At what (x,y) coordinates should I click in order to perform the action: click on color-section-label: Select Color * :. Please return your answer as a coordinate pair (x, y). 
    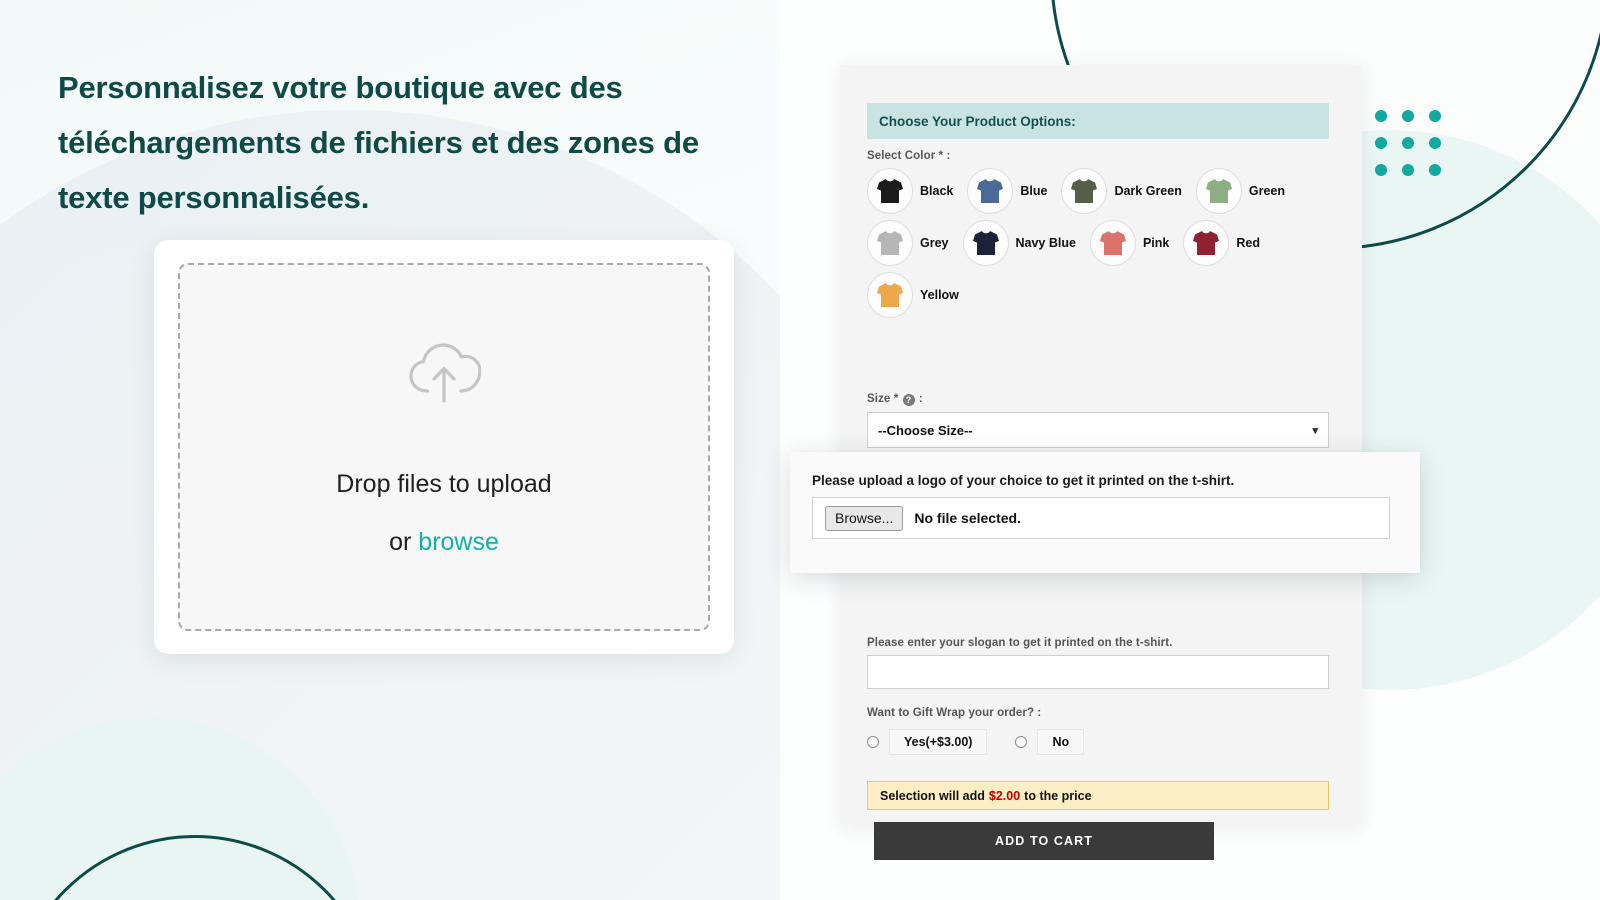
    Looking at the image, I should click on (909, 156).